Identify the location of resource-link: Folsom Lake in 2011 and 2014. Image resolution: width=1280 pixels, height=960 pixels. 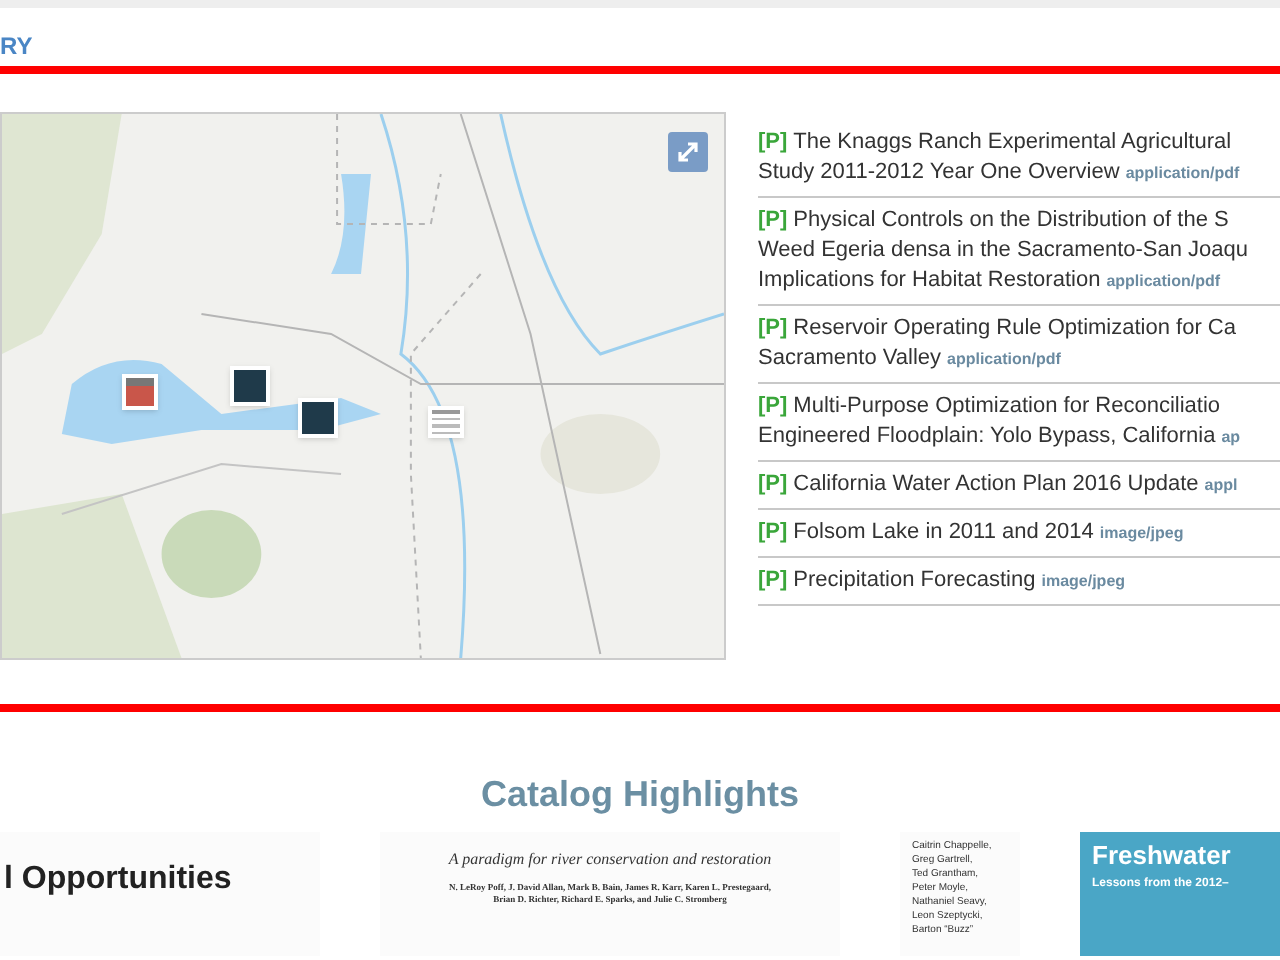
(943, 533).